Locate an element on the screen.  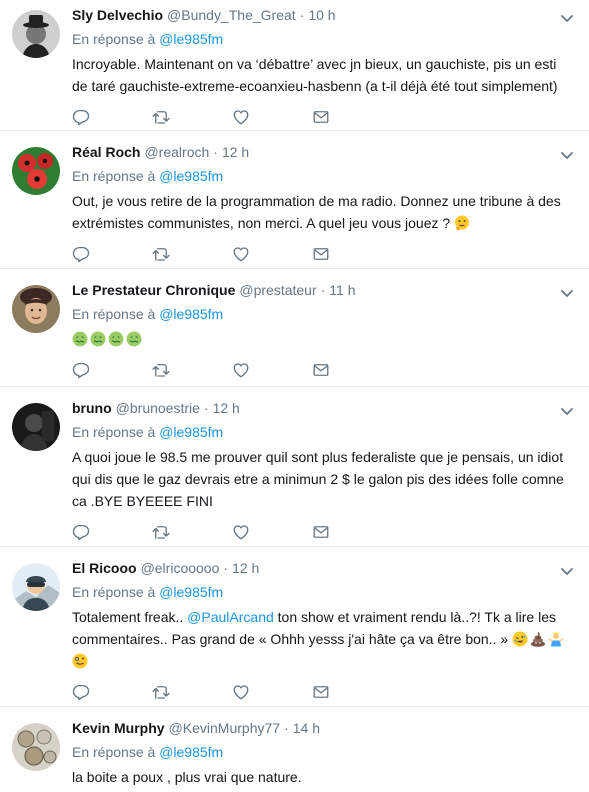
display-name: bruno is located at coordinates (92, 408).